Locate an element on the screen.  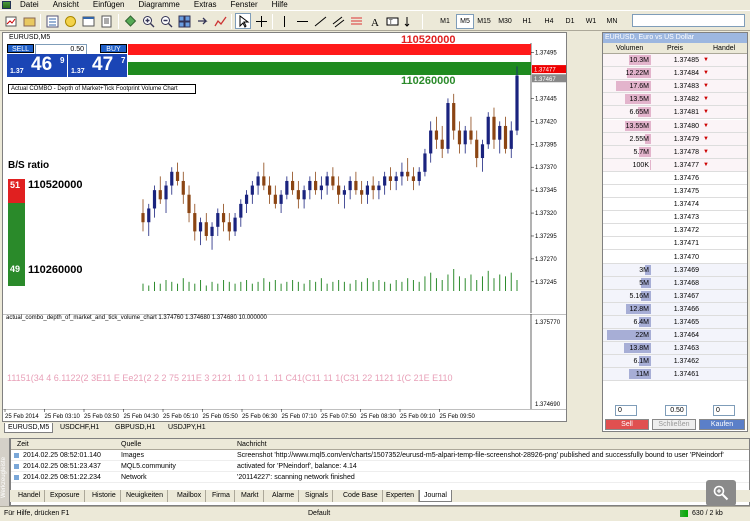
dom-row: 17.6M 1.37483 ▼ is located at coordinates (675, 87).